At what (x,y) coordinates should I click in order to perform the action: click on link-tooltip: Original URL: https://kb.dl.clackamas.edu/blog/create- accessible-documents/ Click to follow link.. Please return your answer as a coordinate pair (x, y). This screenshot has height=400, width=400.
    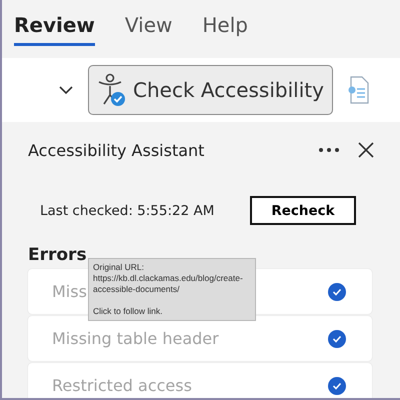
    Looking at the image, I should click on (172, 289).